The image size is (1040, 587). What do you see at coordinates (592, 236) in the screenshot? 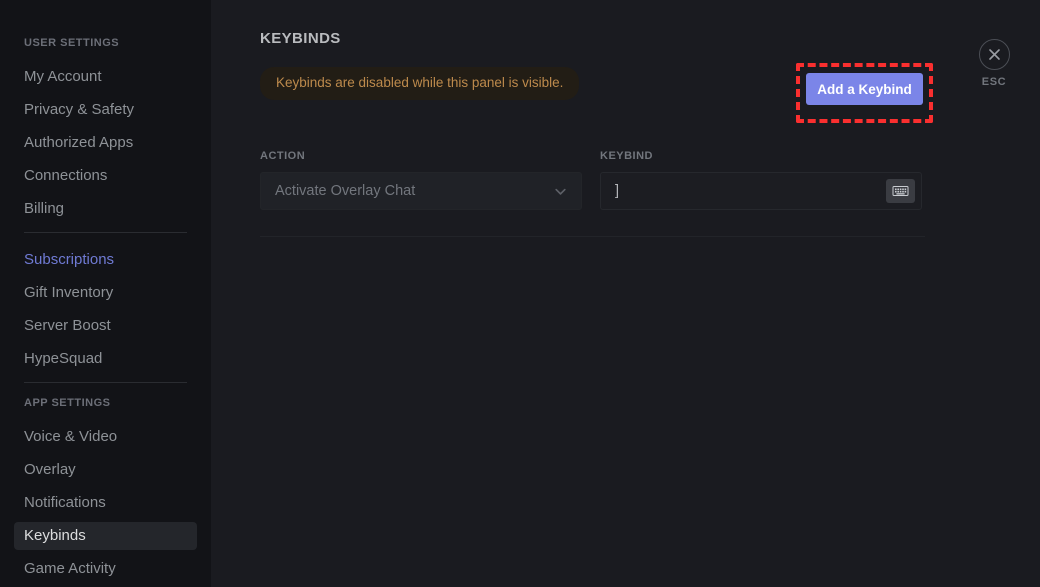
I see `keybind-row-divider` at bounding box center [592, 236].